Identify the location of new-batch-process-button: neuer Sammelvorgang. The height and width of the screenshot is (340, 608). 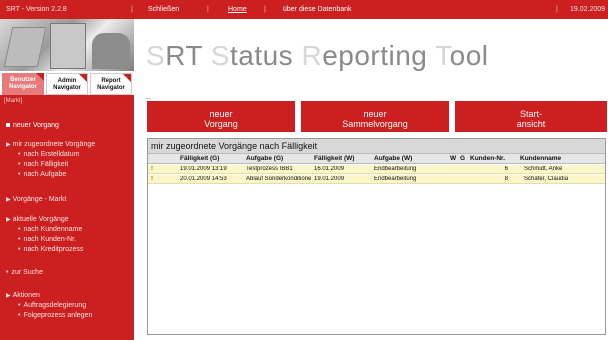
(375, 116).